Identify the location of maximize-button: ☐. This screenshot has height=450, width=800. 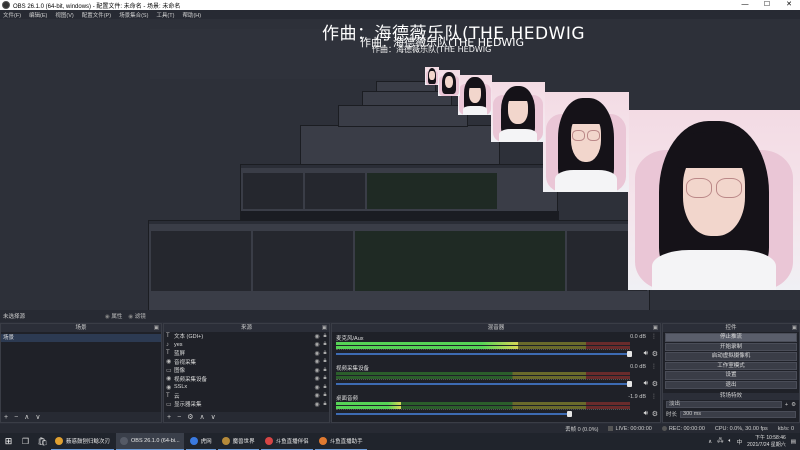
(767, 5).